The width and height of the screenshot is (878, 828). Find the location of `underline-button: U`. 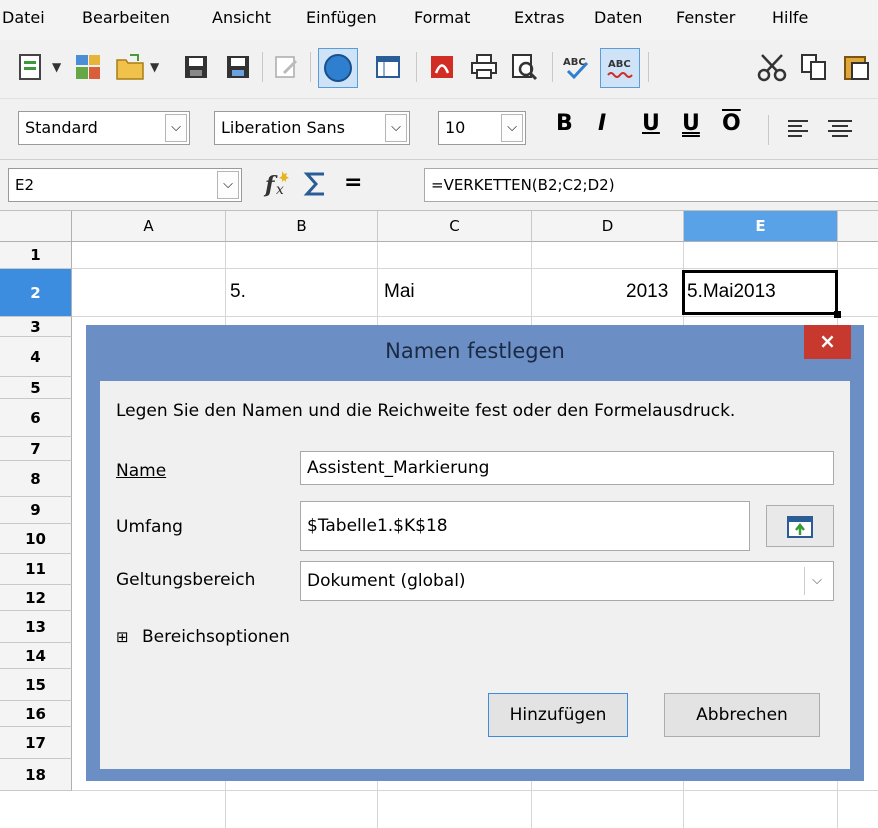

underline-button: U is located at coordinates (651, 123).